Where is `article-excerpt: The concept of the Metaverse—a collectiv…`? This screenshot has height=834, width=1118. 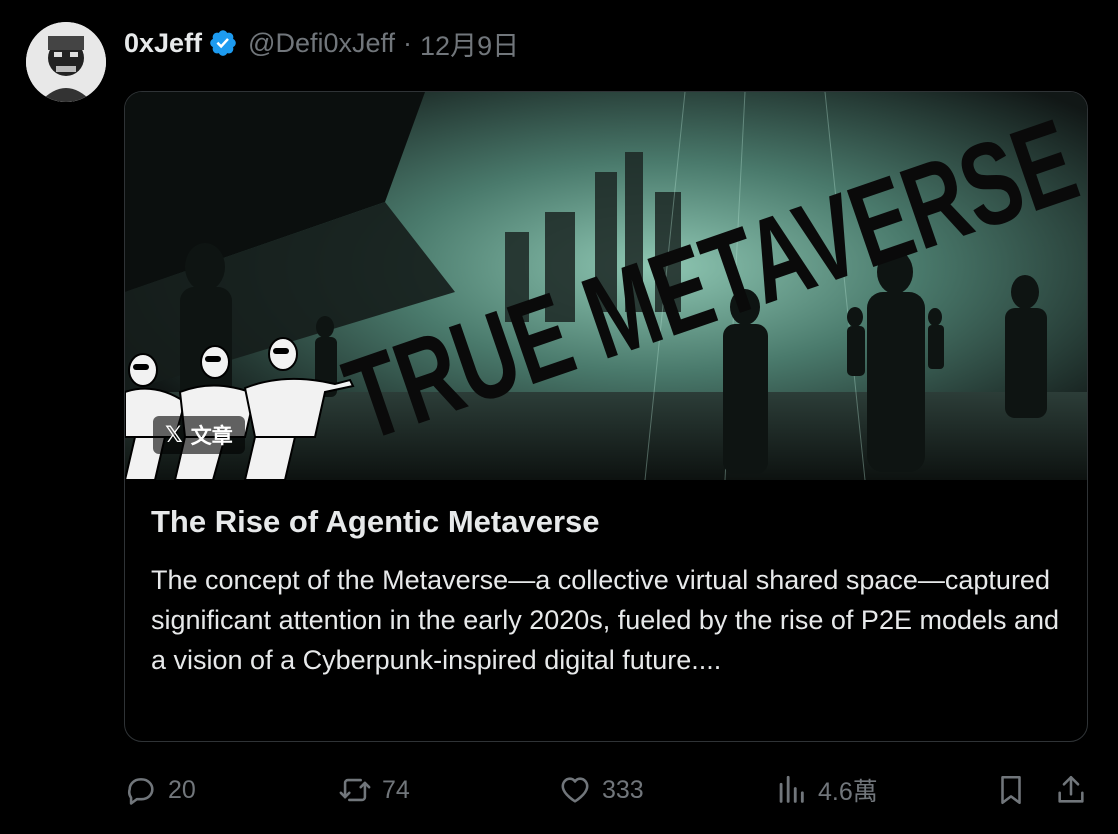
article-excerpt: The concept of the Metaverse—a collectiv… is located at coordinates (605, 620).